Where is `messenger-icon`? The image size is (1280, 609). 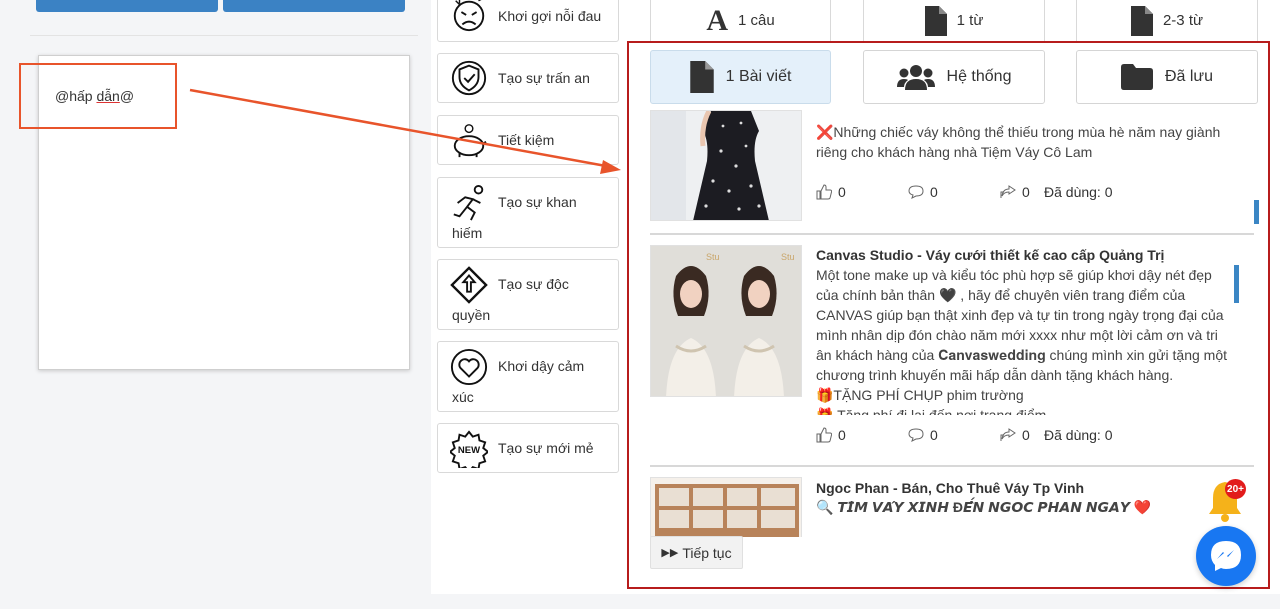 messenger-icon is located at coordinates (1226, 556).